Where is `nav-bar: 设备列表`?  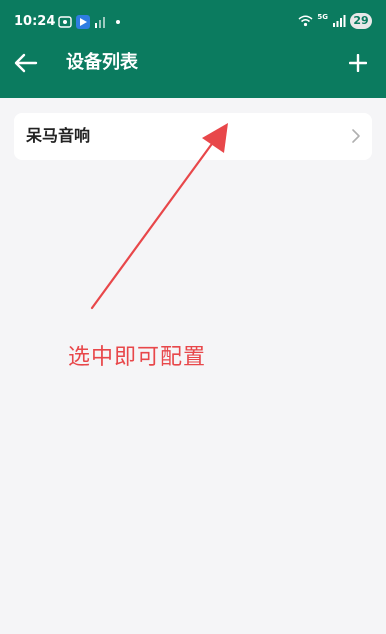
nav-bar: 设备列表 is located at coordinates (193, 63).